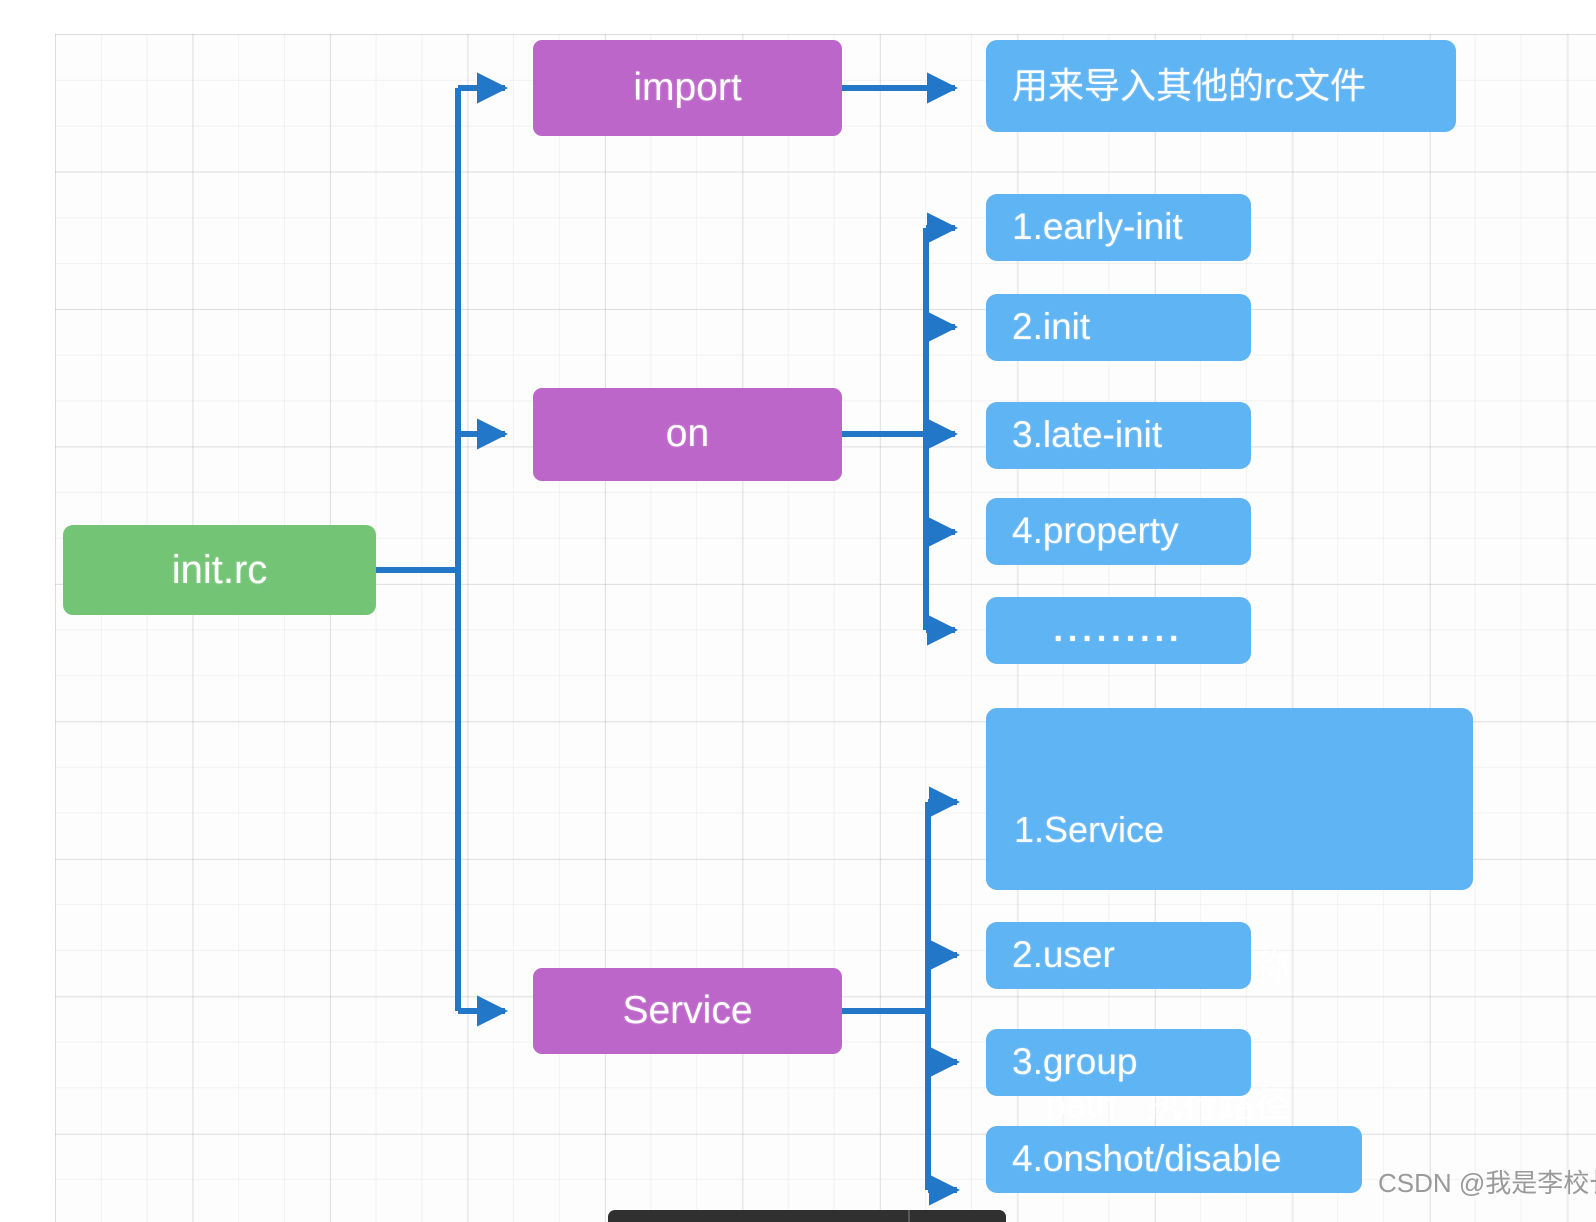 This screenshot has height=1222, width=1596. I want to click on node-service-onshot-disable-label: 4.onshot/disable, so click(1147, 1159).